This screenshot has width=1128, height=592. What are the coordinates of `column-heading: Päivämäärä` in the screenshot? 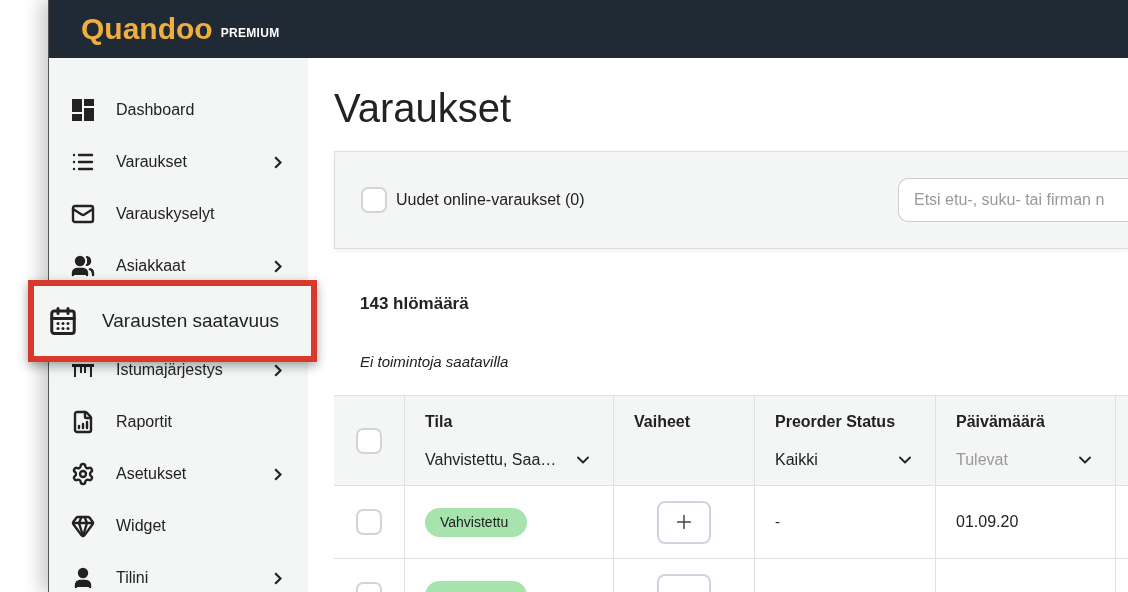 It's located at (1000, 422).